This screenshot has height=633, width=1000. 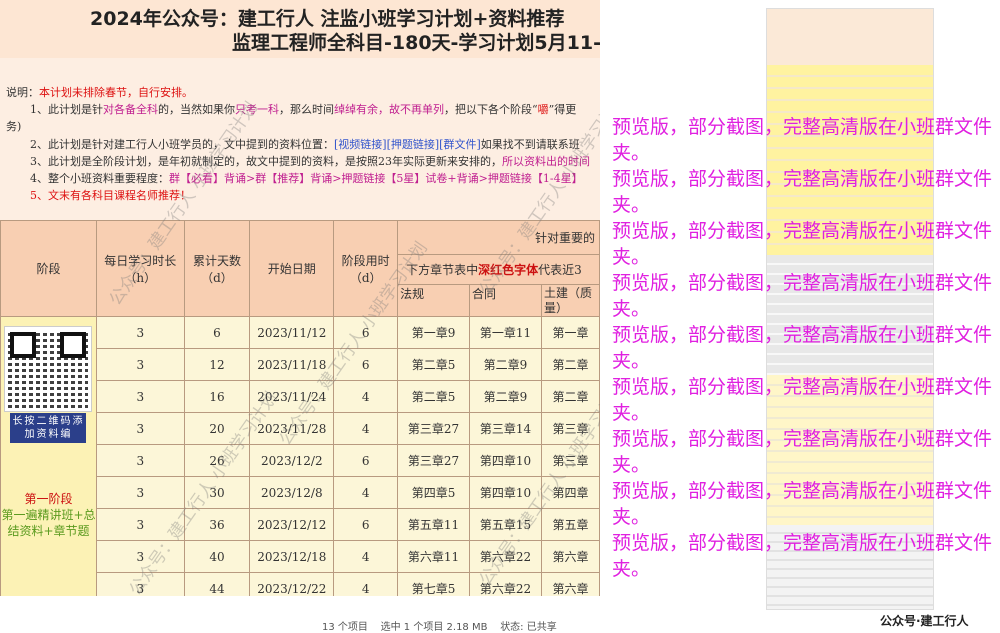 I want to click on thumb-header, so click(x=850, y=37).